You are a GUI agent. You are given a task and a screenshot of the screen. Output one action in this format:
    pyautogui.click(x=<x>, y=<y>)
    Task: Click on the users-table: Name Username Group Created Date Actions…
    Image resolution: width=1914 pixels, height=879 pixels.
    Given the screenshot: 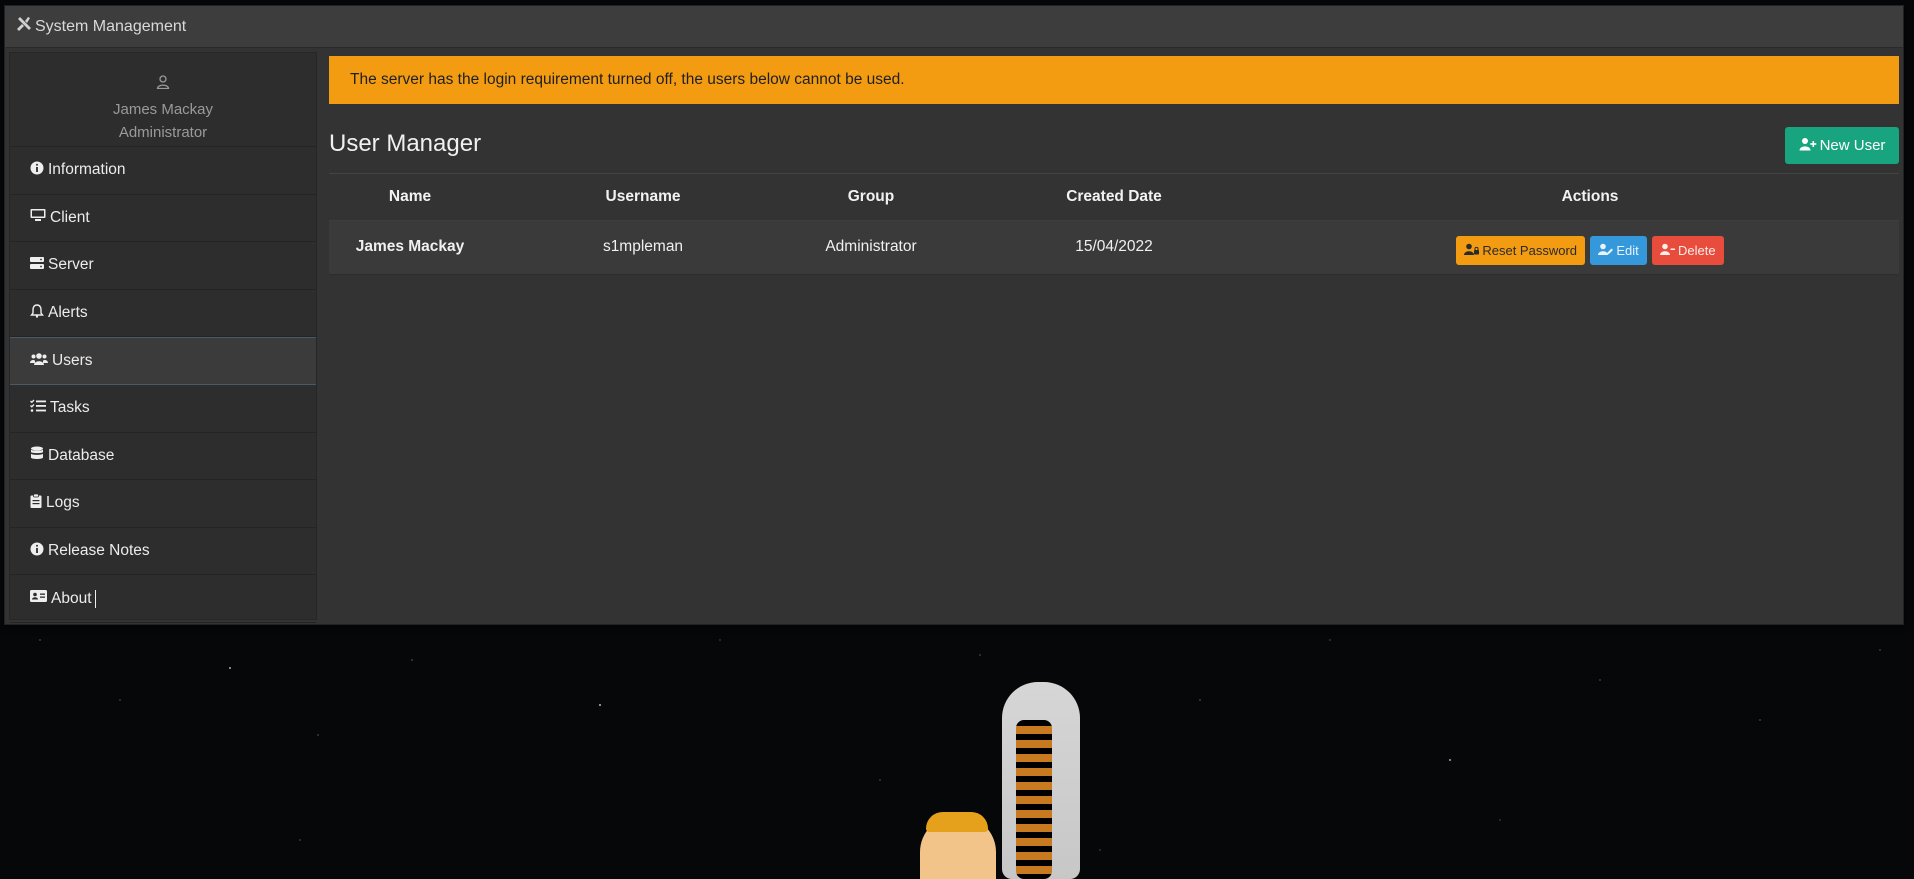 What is the action you would take?
    pyautogui.click(x=1114, y=224)
    